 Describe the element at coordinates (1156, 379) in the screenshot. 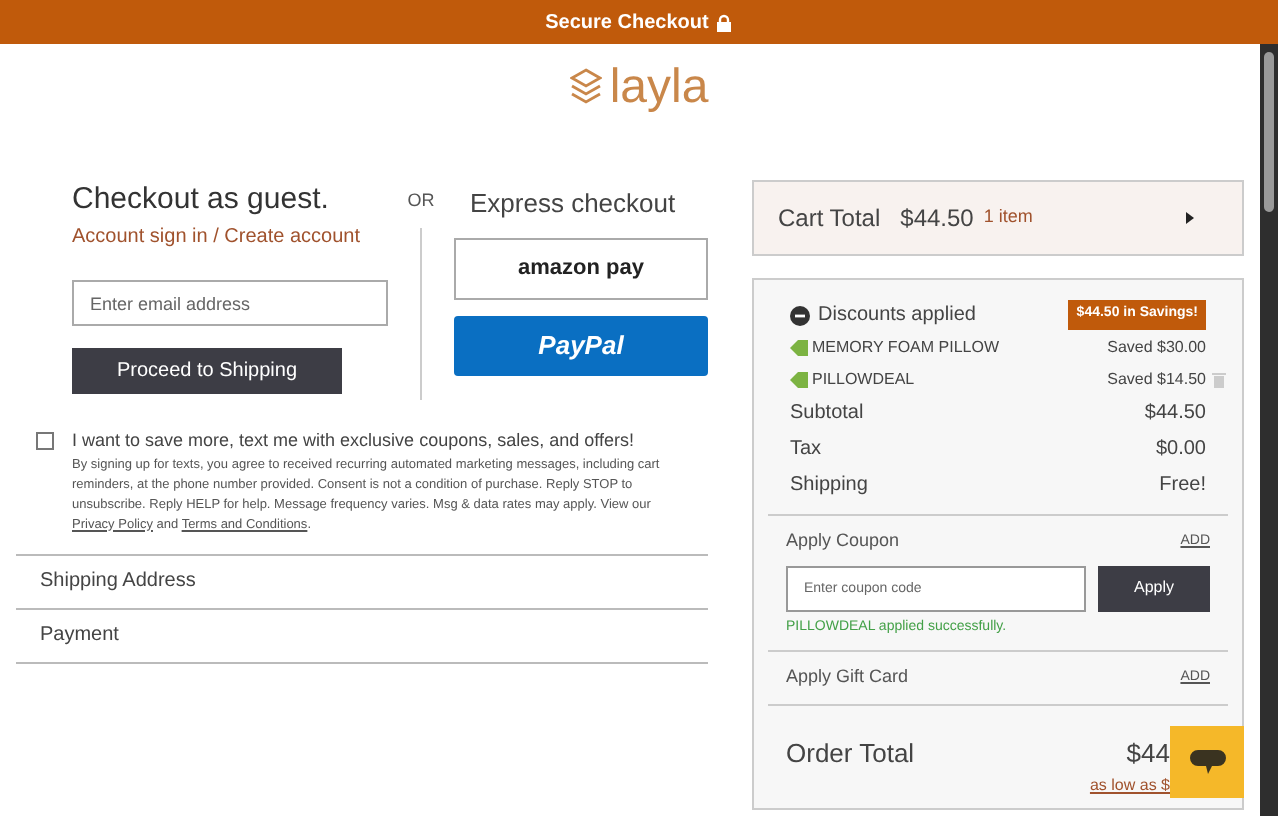

I see `discount-amount: Saved $14.50` at that location.